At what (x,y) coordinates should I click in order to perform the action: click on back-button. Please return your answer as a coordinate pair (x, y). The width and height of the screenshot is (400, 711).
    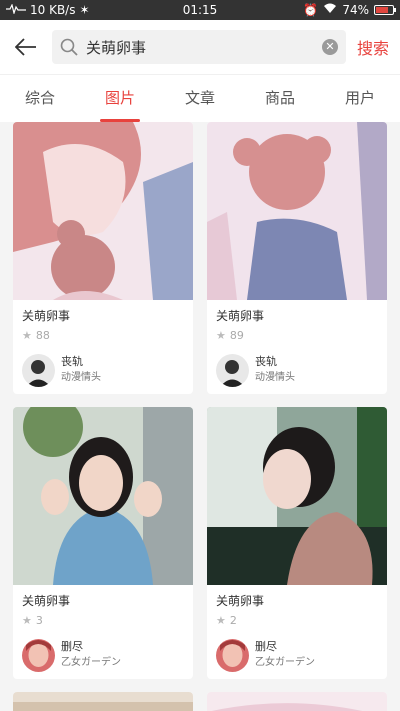
    Looking at the image, I should click on (26, 47).